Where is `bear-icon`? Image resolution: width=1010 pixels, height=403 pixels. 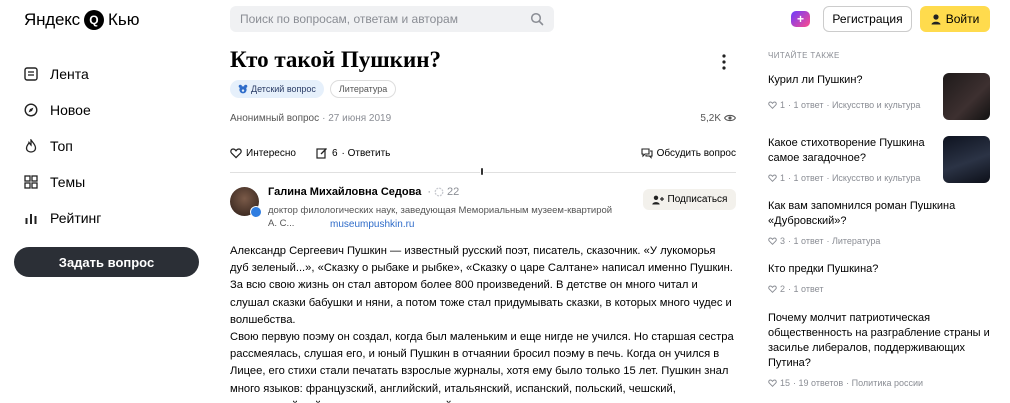 bear-icon is located at coordinates (243, 89).